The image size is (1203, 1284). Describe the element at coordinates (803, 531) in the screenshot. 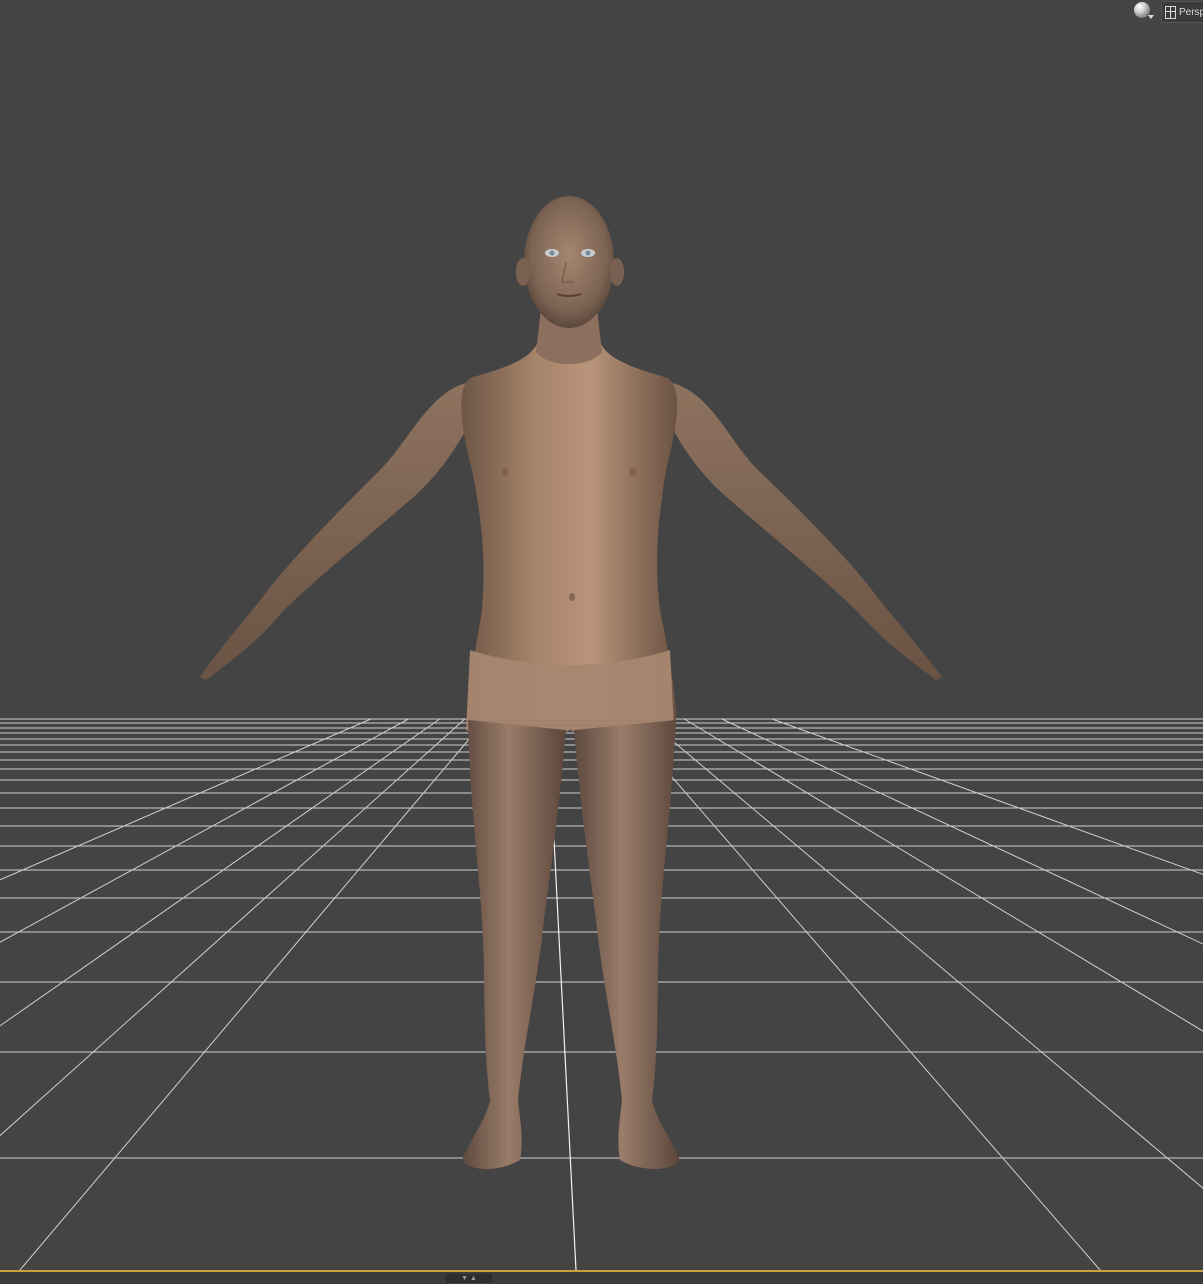

I see `right-arm` at that location.